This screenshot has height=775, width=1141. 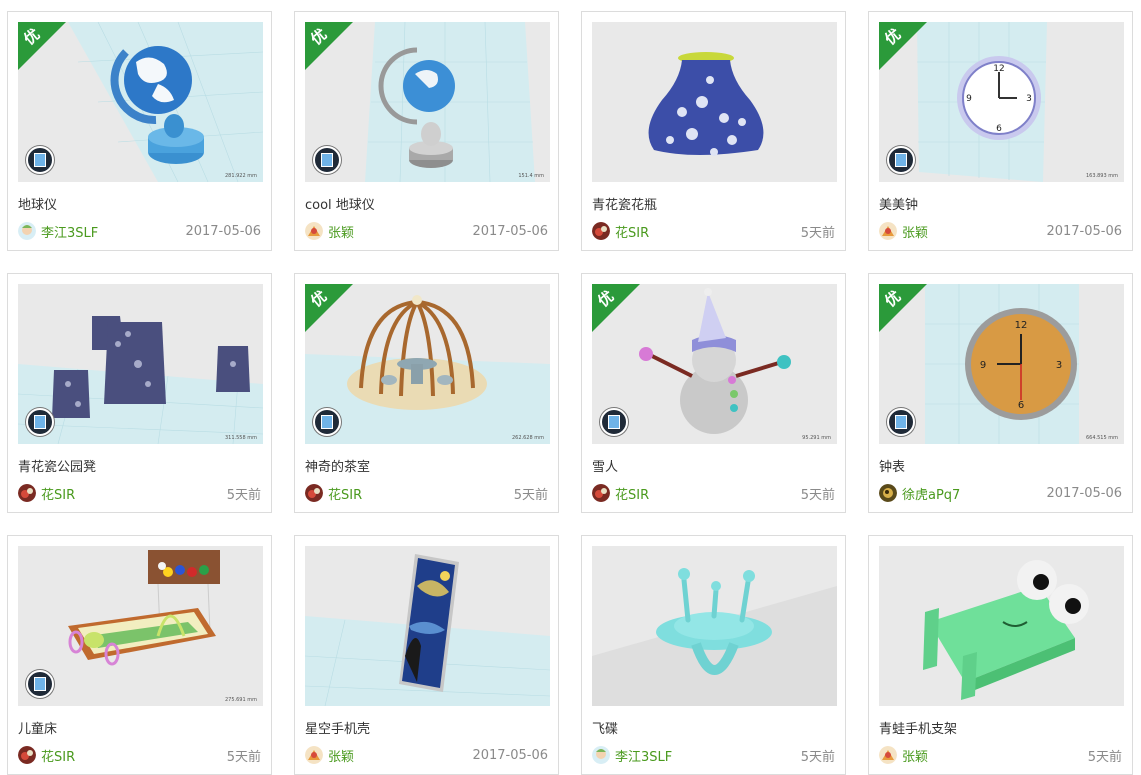 I want to click on park-stools-model-image, so click(x=140, y=380).